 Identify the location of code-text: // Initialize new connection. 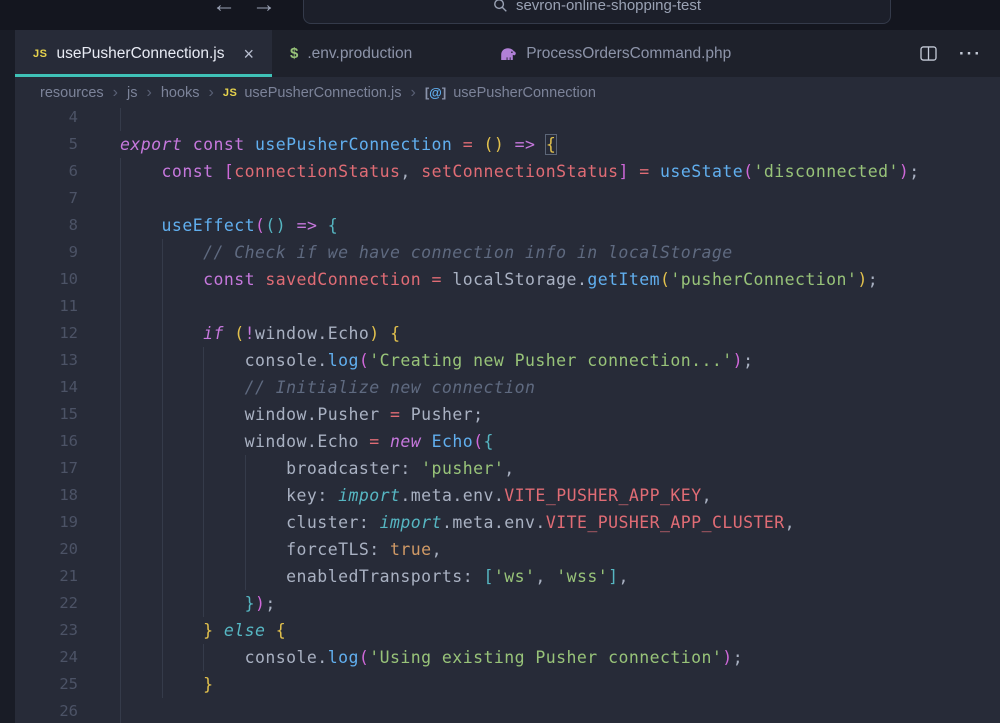
(327, 387).